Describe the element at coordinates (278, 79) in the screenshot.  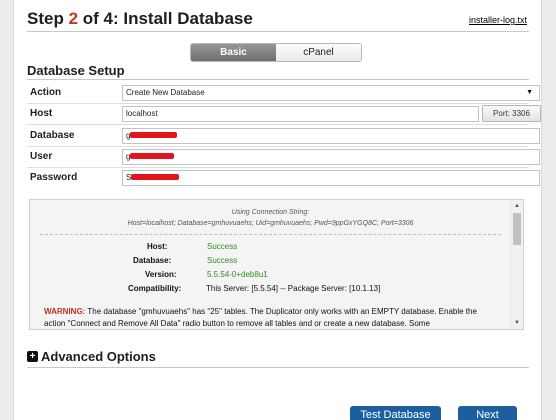
I see `section-divider` at that location.